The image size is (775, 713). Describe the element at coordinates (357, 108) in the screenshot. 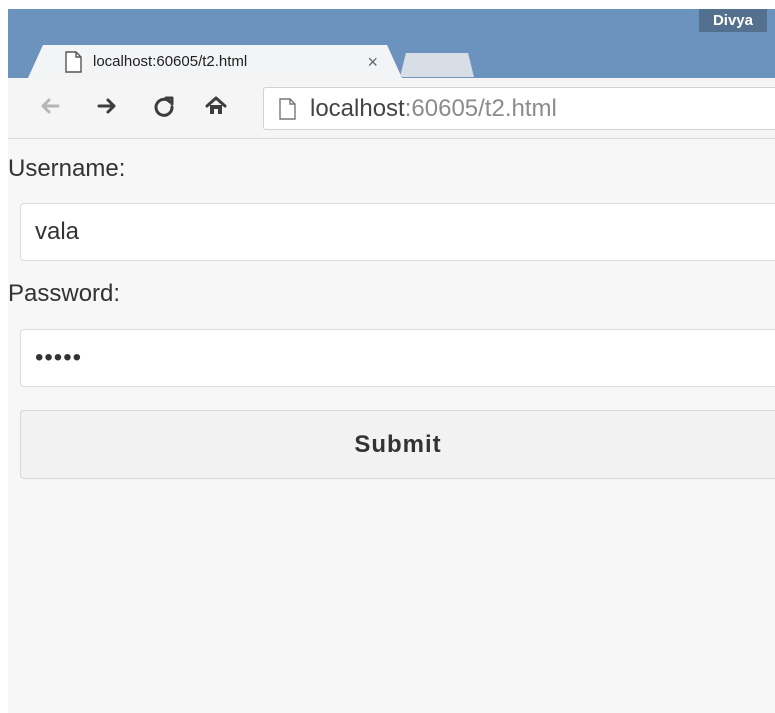

I see `address-host: localhost` at that location.